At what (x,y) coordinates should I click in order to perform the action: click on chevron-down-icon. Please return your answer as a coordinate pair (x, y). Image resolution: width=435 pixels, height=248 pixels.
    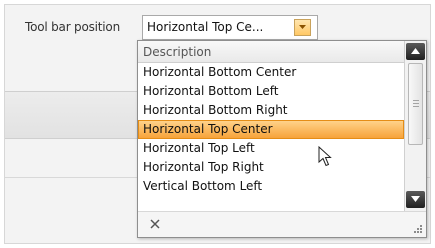
    Looking at the image, I should click on (302, 27).